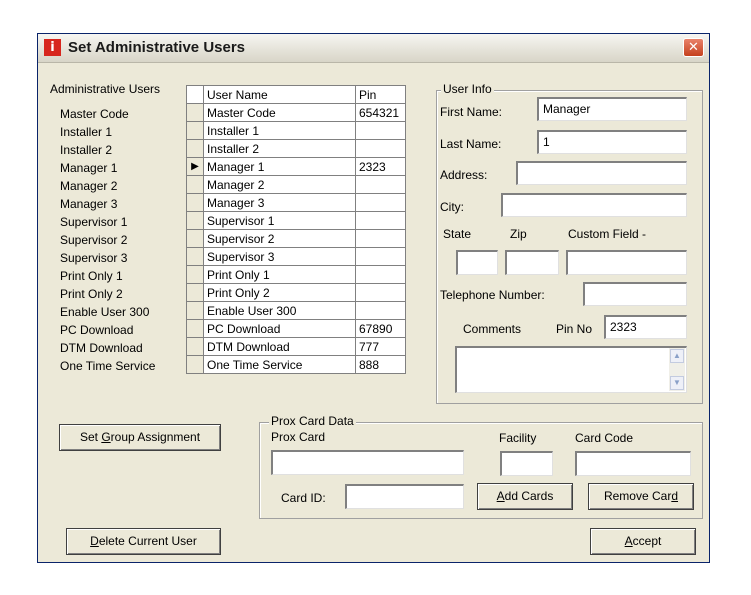 This screenshot has width=751, height=595. What do you see at coordinates (279, 130) in the screenshot?
I see `user-name-cell: Installer 1` at bounding box center [279, 130].